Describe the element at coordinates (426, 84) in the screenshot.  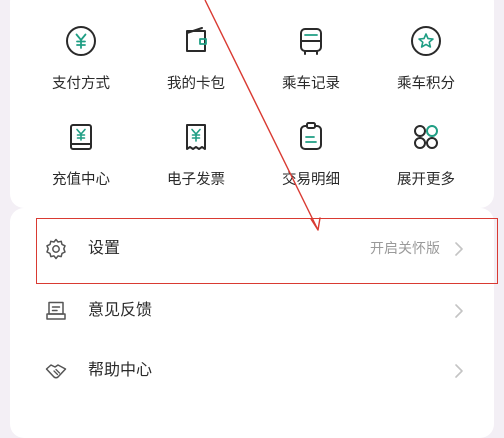
I see `grid-item-label: 乘车积分` at that location.